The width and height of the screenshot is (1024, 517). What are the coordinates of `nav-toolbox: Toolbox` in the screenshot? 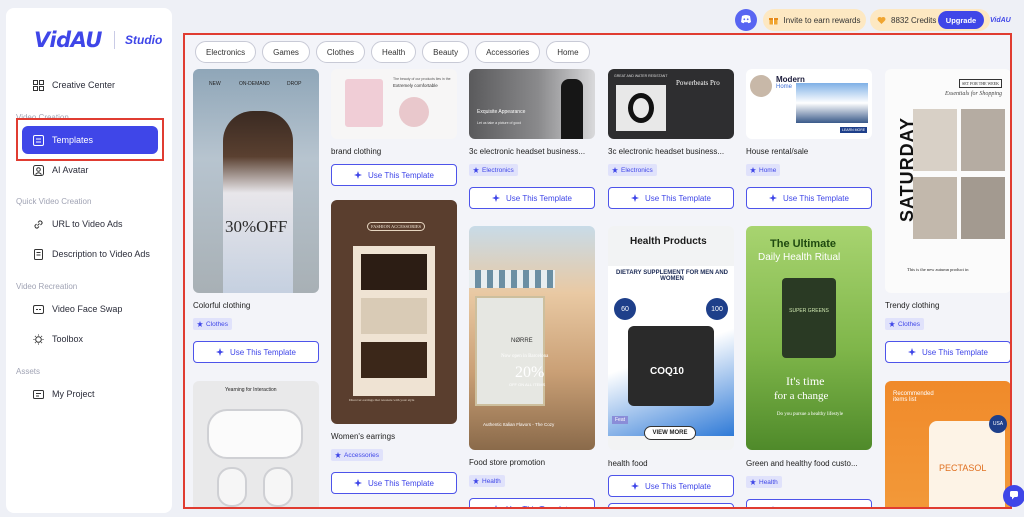 It's located at (90, 339).